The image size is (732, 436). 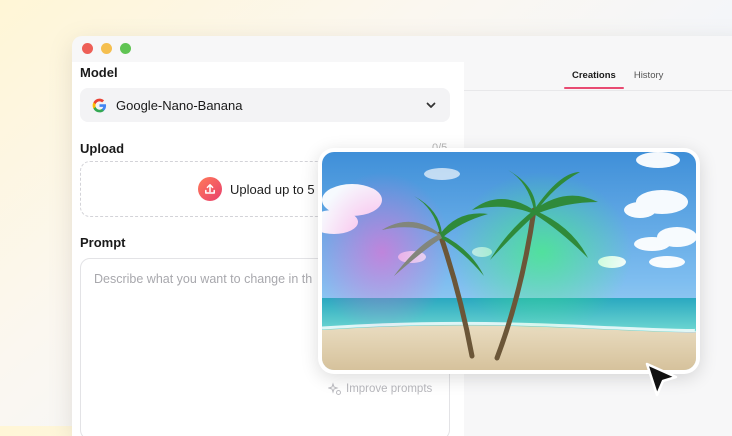 What do you see at coordinates (265, 105) in the screenshot?
I see `model-select: Google-Nano-Banana` at bounding box center [265, 105].